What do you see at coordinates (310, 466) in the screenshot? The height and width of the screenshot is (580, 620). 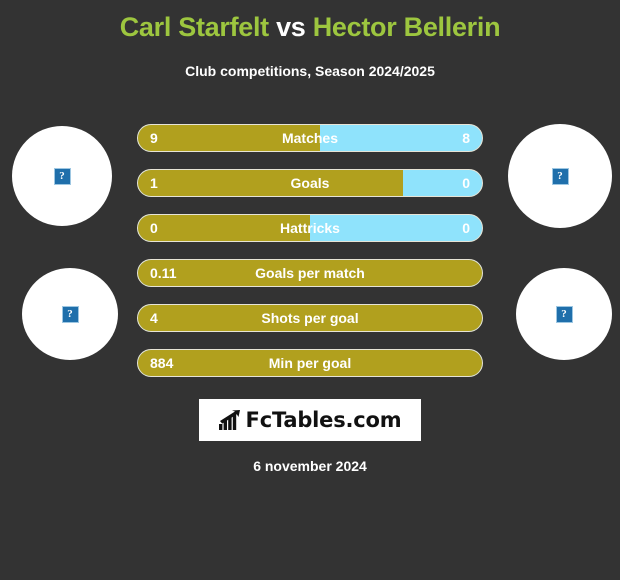 I see `generated-date: 6 november 2024` at bounding box center [310, 466].